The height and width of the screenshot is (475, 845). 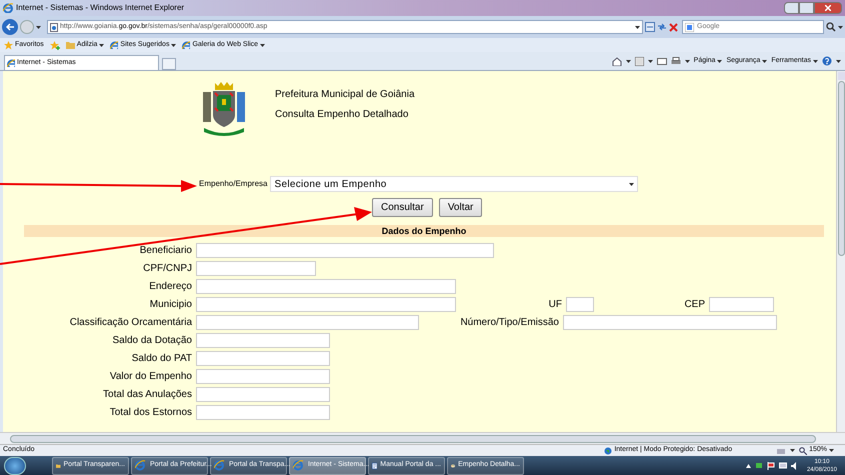 What do you see at coordinates (673, 27) in the screenshot?
I see `stop-icon` at bounding box center [673, 27].